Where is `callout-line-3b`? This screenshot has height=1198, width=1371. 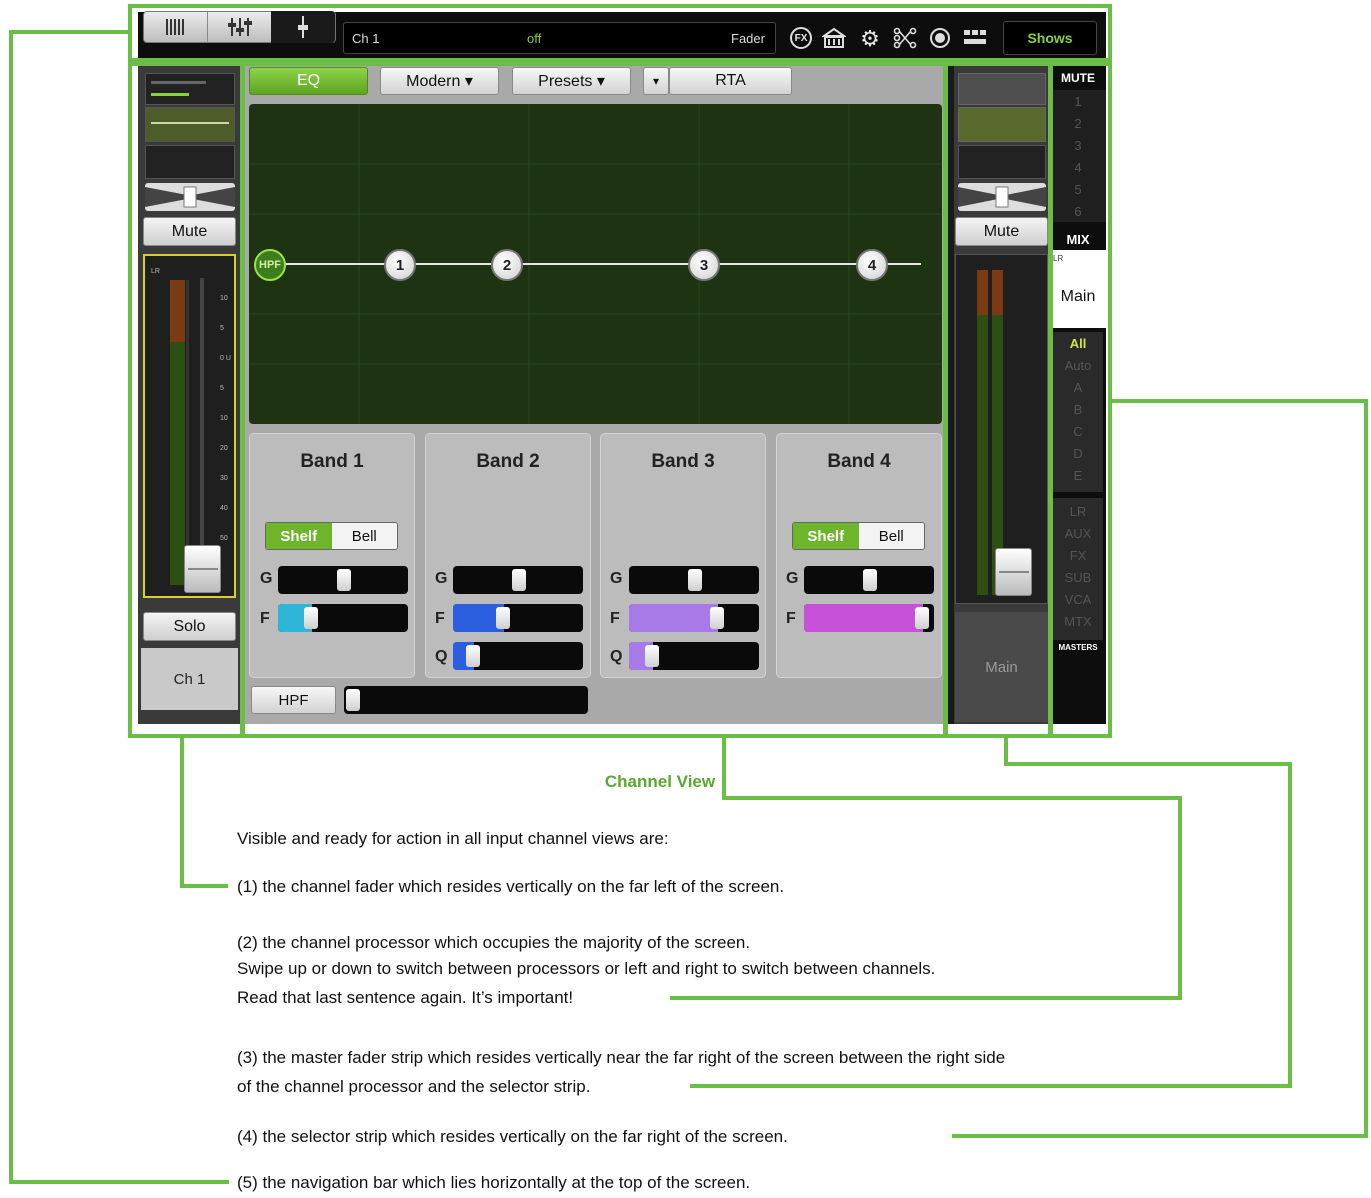 callout-line-3b is located at coordinates (1148, 764).